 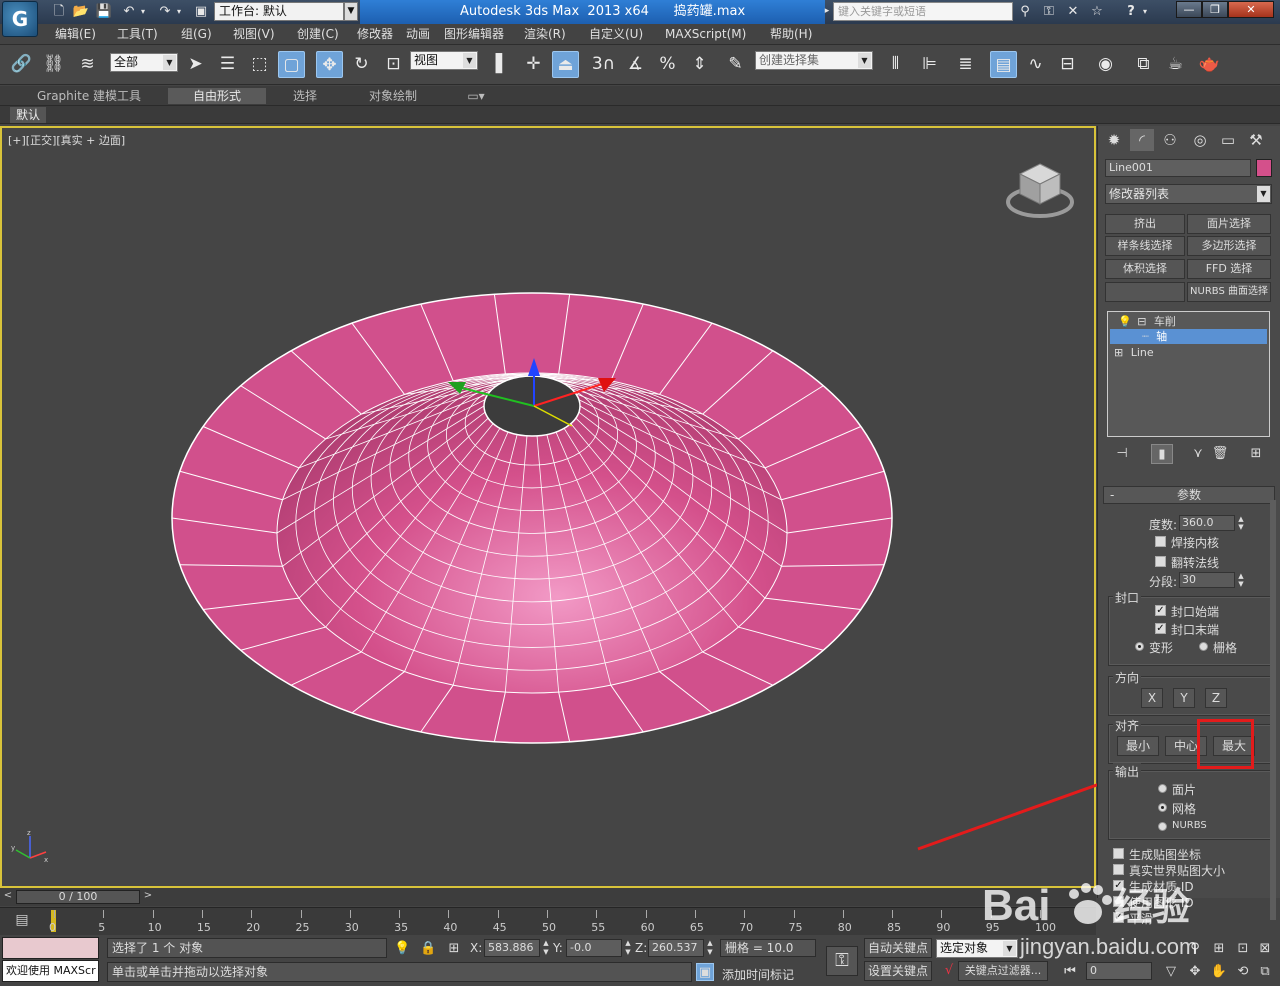 I want to click on object-name-field: Line001, so click(x=1178, y=168).